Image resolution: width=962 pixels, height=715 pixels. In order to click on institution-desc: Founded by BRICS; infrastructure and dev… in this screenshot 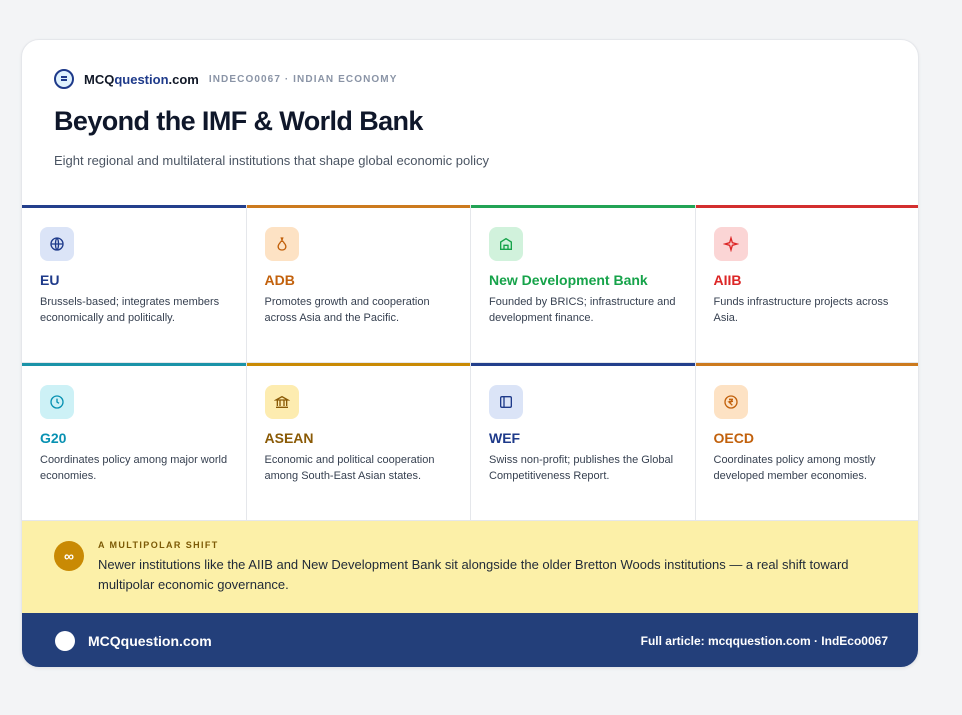, I will do `click(582, 310)`.